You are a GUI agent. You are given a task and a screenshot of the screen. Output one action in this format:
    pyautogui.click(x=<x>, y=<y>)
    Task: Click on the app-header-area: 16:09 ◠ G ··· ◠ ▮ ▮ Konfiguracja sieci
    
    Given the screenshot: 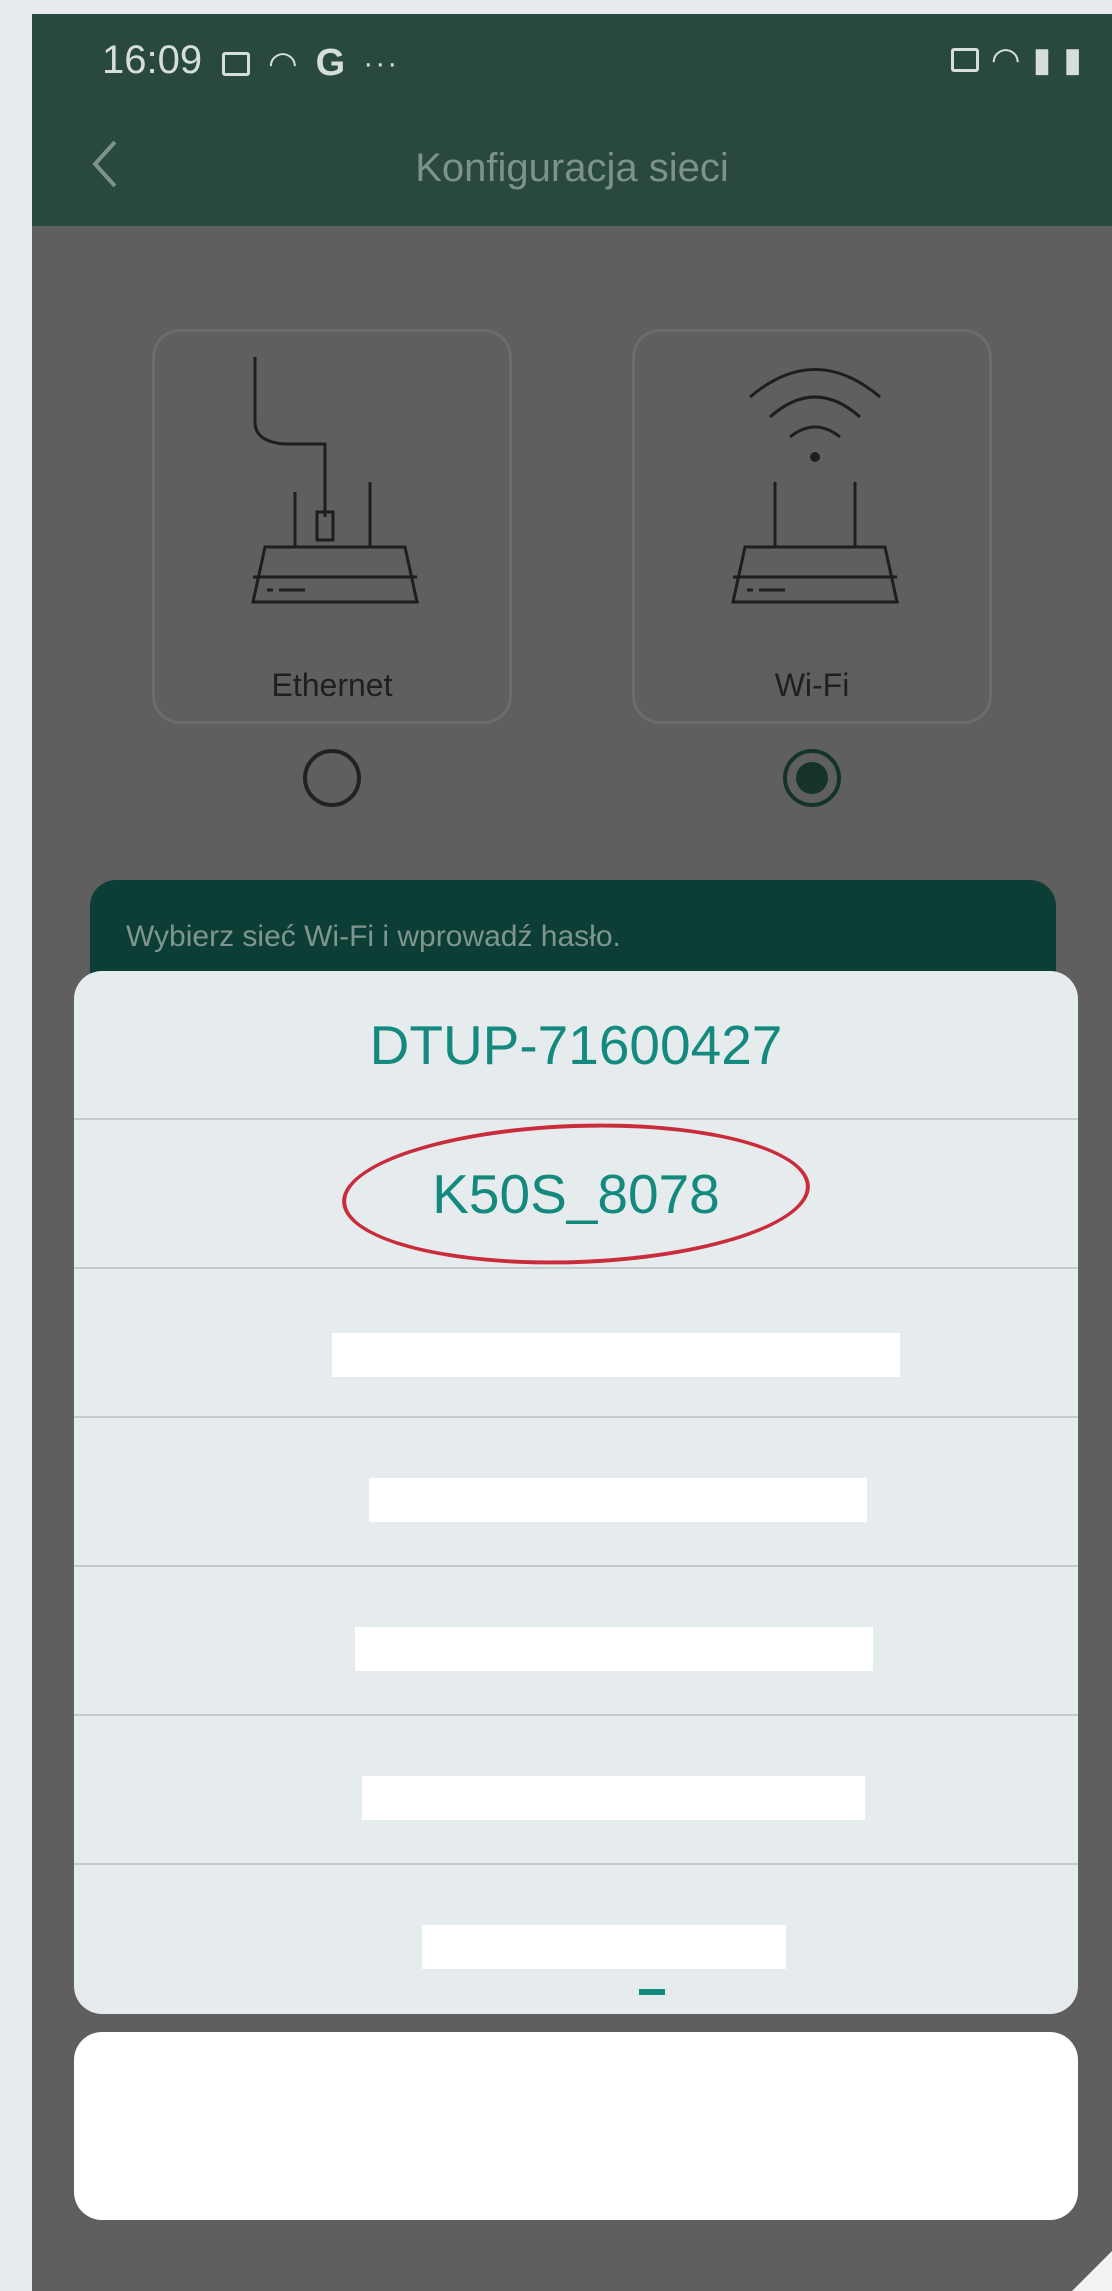 What is the action you would take?
    pyautogui.click(x=572, y=120)
    